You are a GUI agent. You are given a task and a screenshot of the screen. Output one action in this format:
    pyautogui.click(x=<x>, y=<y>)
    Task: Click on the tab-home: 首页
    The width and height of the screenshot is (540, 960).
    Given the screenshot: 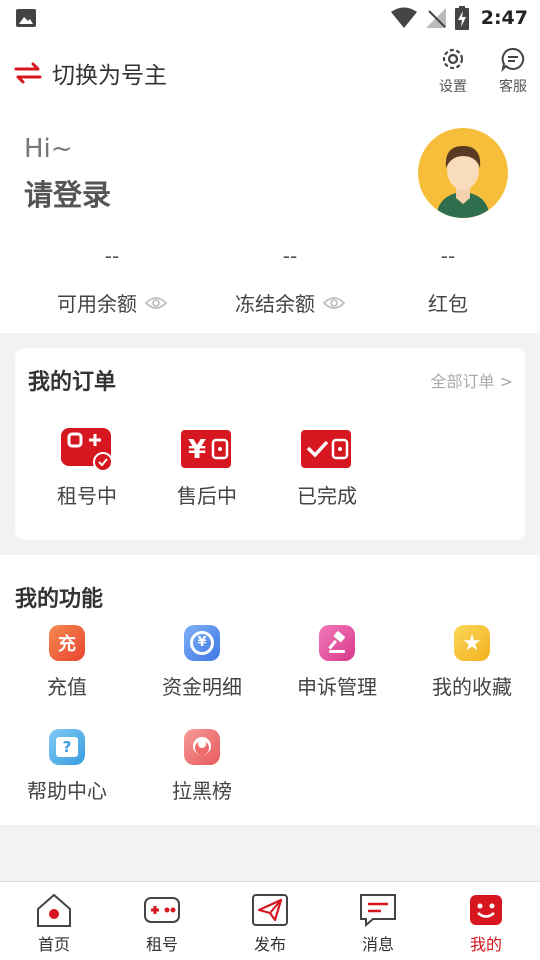 What is the action you would take?
    pyautogui.click(x=54, y=921)
    